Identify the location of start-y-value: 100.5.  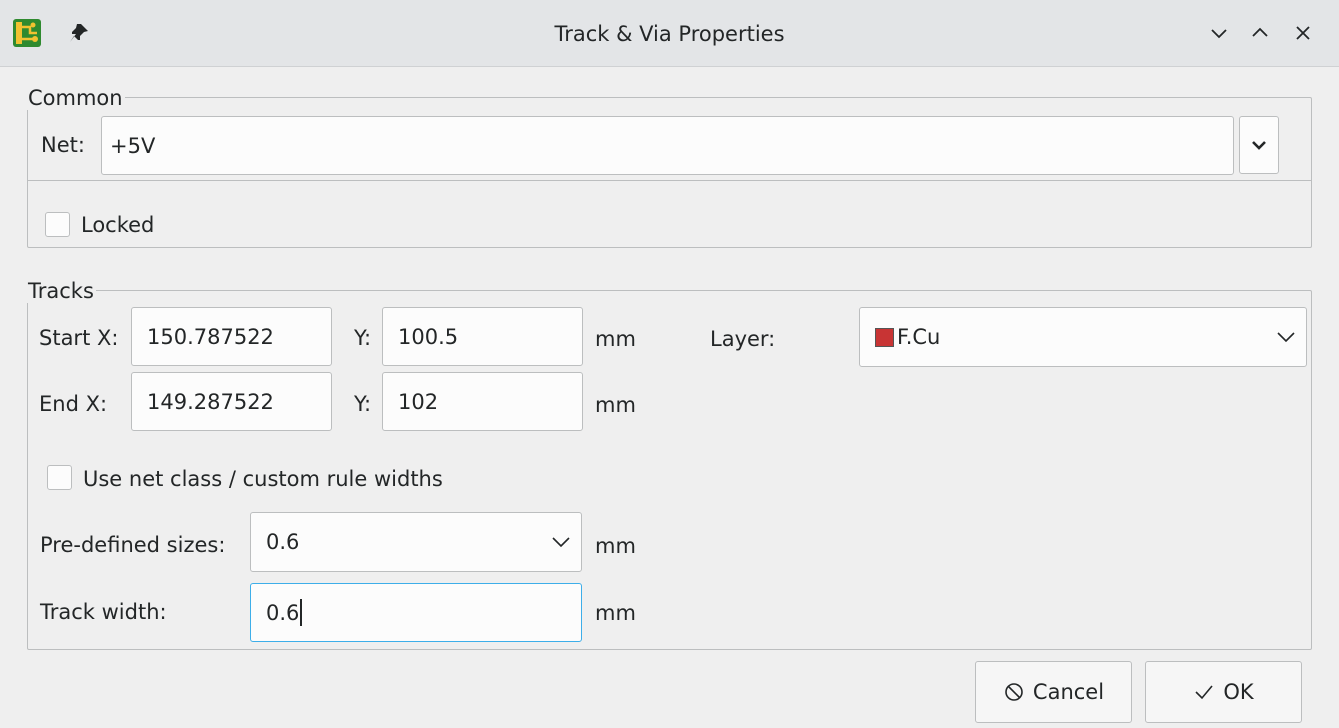
(428, 336).